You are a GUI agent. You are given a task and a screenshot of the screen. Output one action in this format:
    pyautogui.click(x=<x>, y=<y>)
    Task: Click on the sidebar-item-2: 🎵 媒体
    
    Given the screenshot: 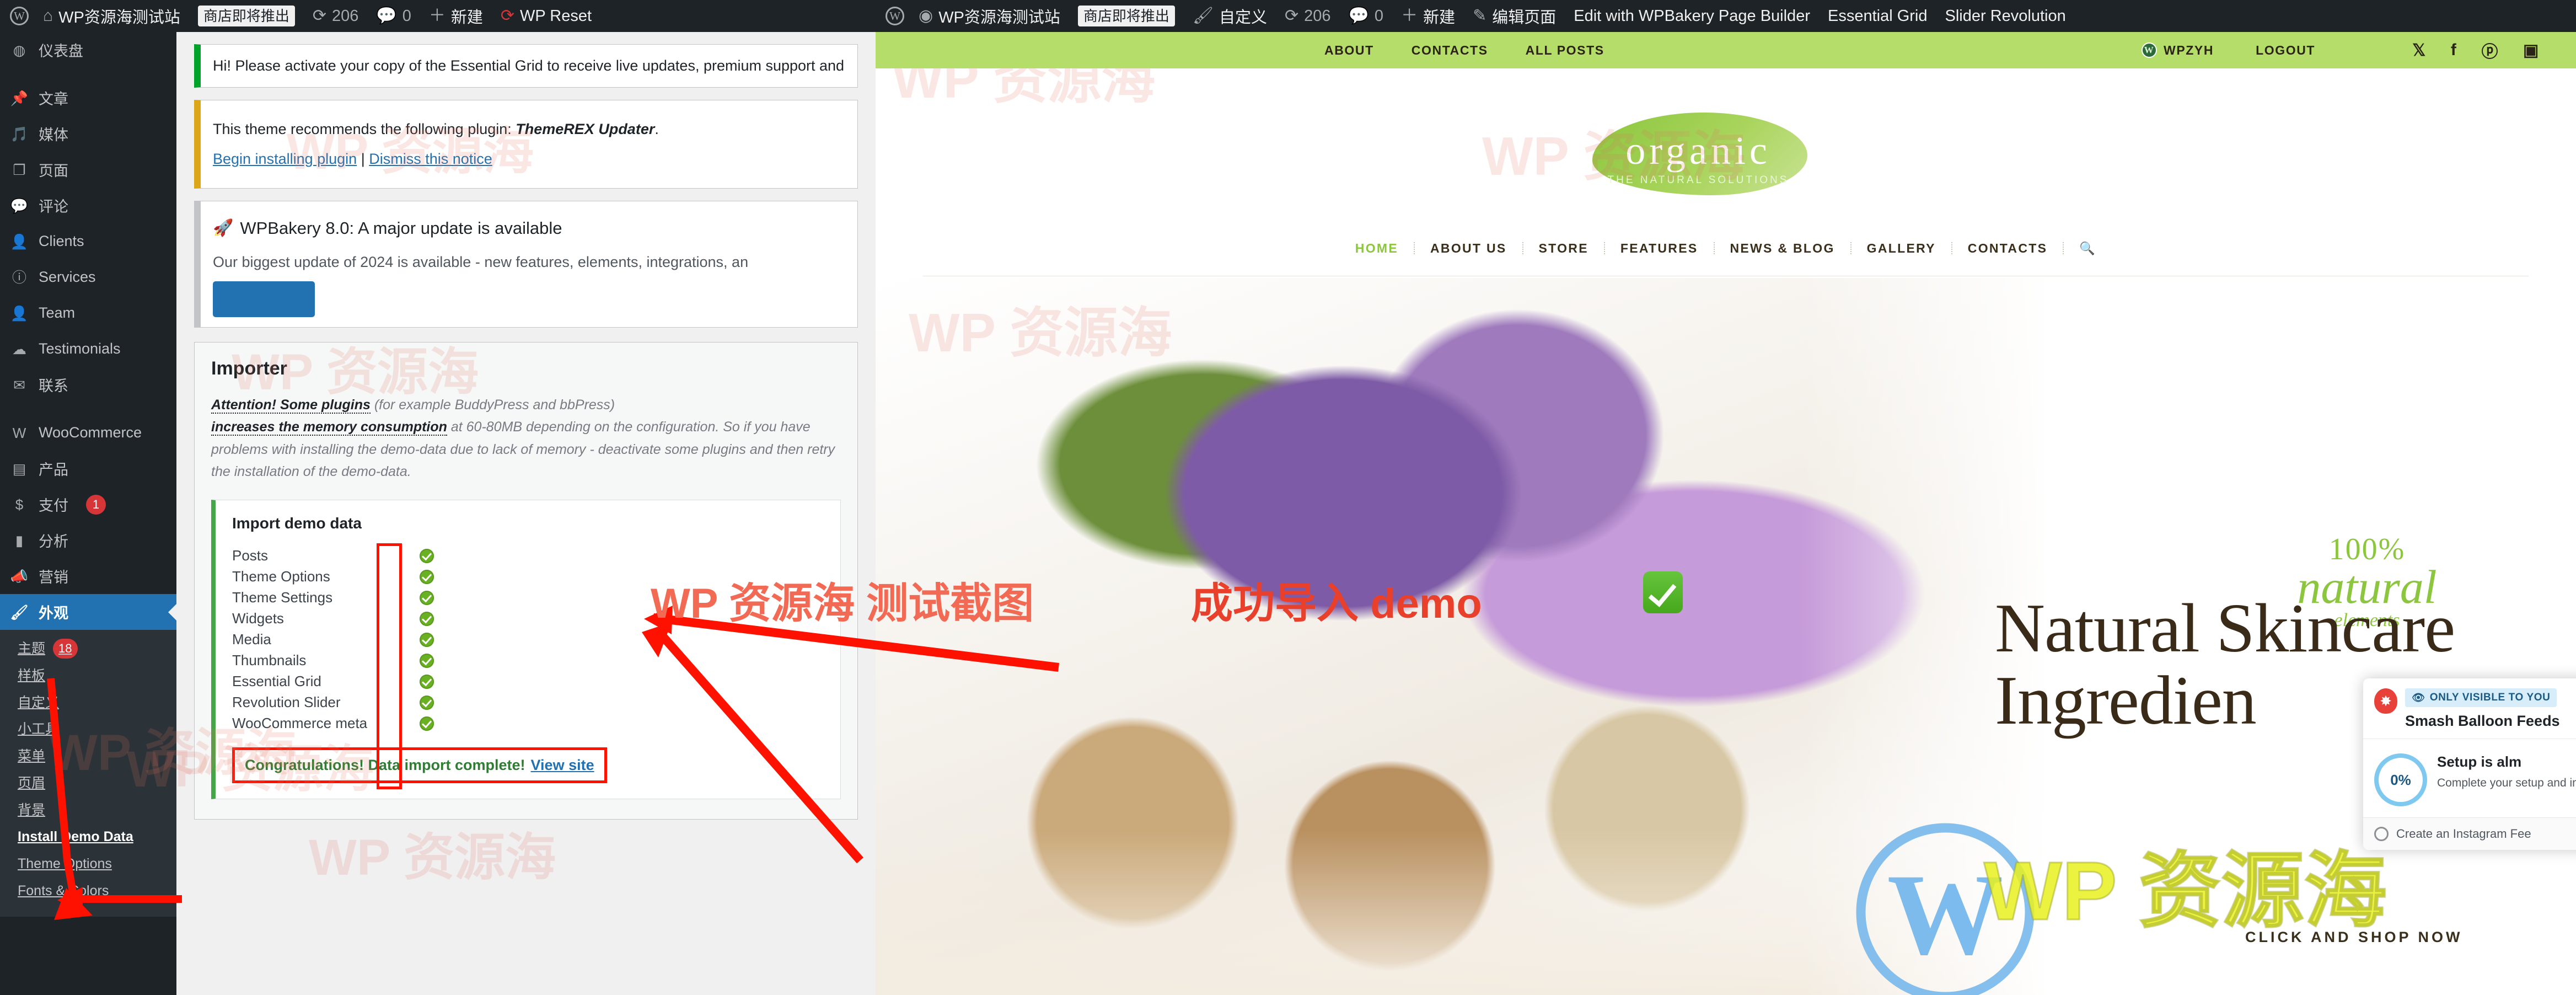 What is the action you would take?
    pyautogui.click(x=88, y=134)
    